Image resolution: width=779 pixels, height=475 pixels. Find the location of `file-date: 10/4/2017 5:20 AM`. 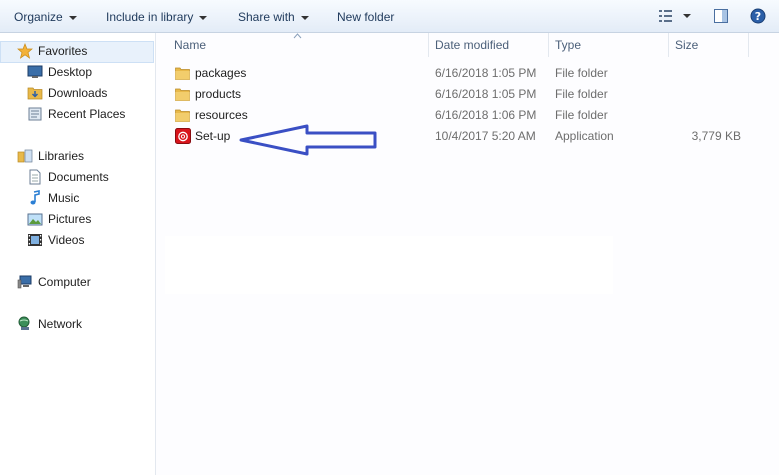

file-date: 10/4/2017 5:20 AM is located at coordinates (485, 136).